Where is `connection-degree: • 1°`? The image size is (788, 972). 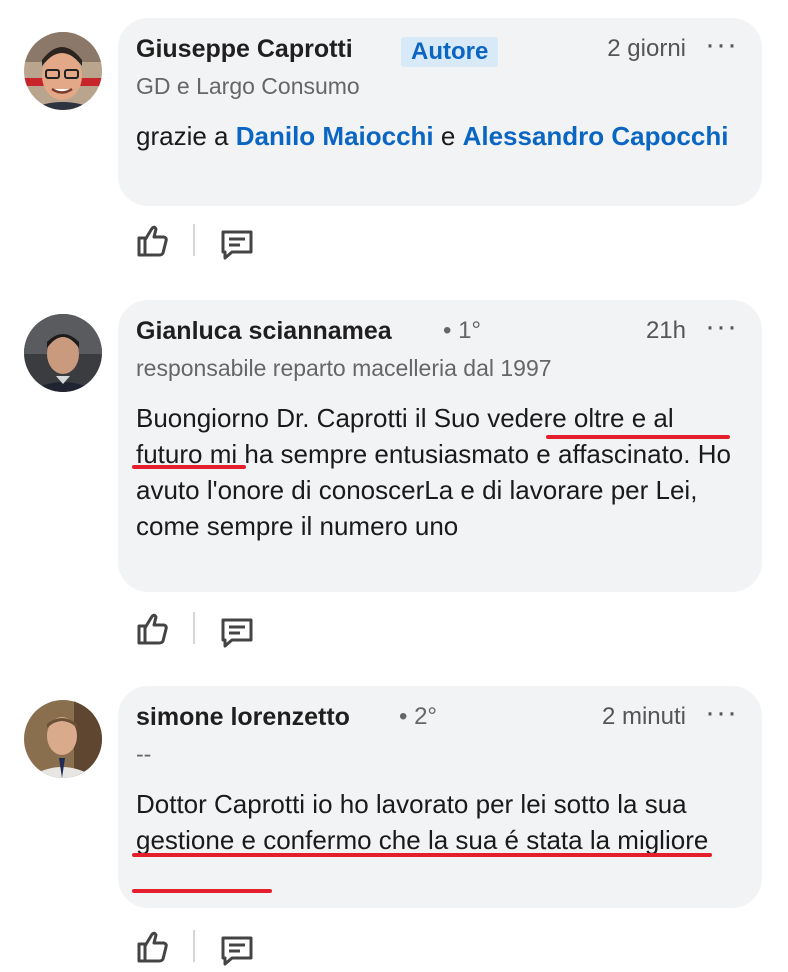
connection-degree: • 1° is located at coordinates (462, 330).